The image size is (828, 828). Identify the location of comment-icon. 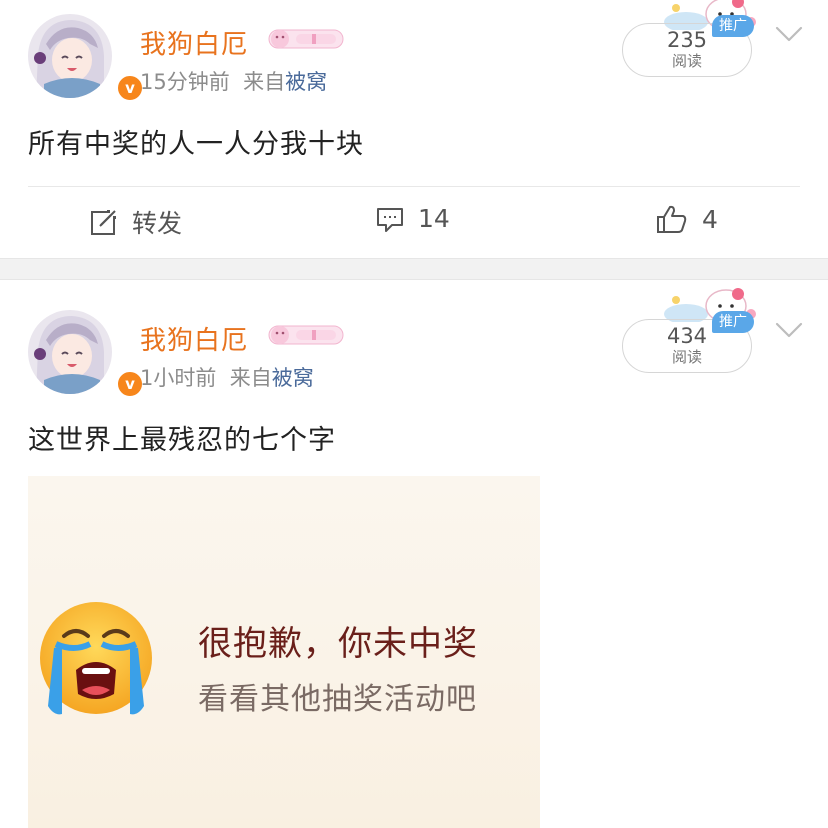
(390, 219).